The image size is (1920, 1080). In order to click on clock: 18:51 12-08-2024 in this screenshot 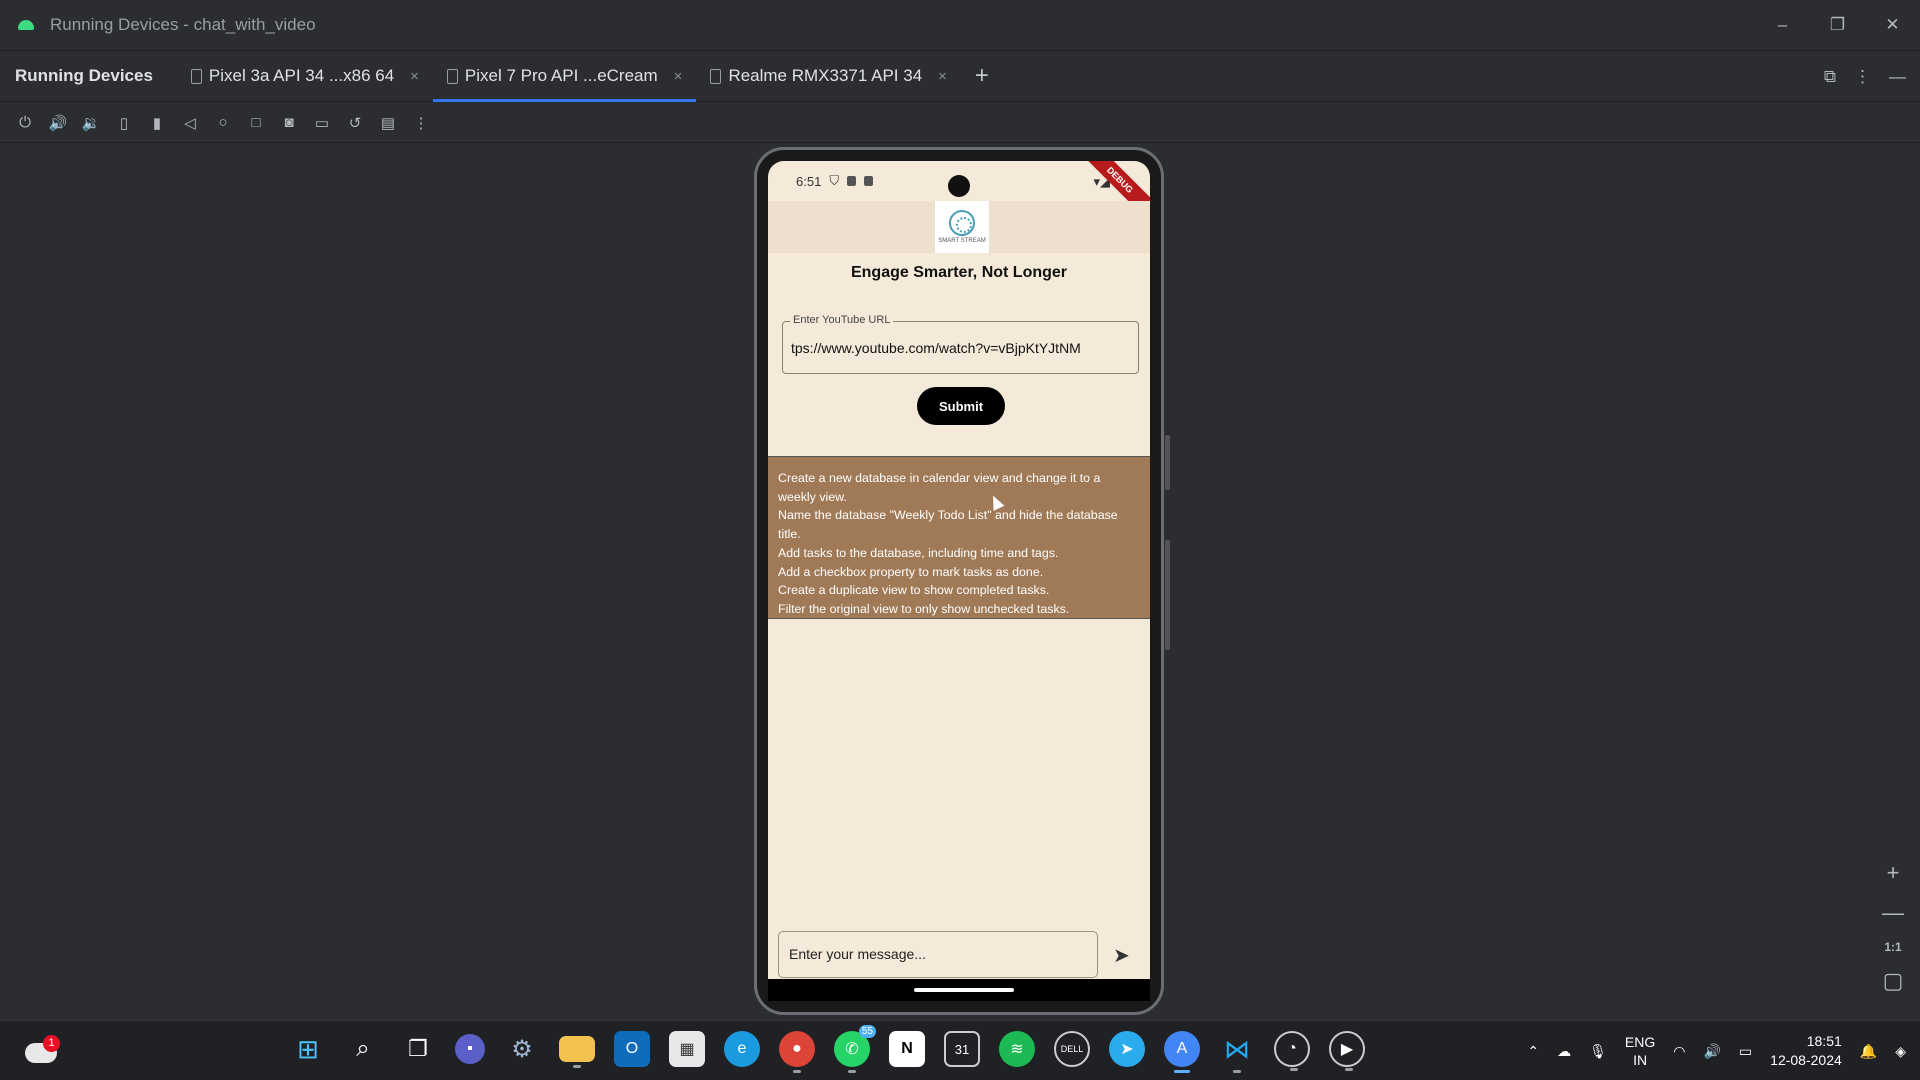, I will do `click(1806, 1051)`.